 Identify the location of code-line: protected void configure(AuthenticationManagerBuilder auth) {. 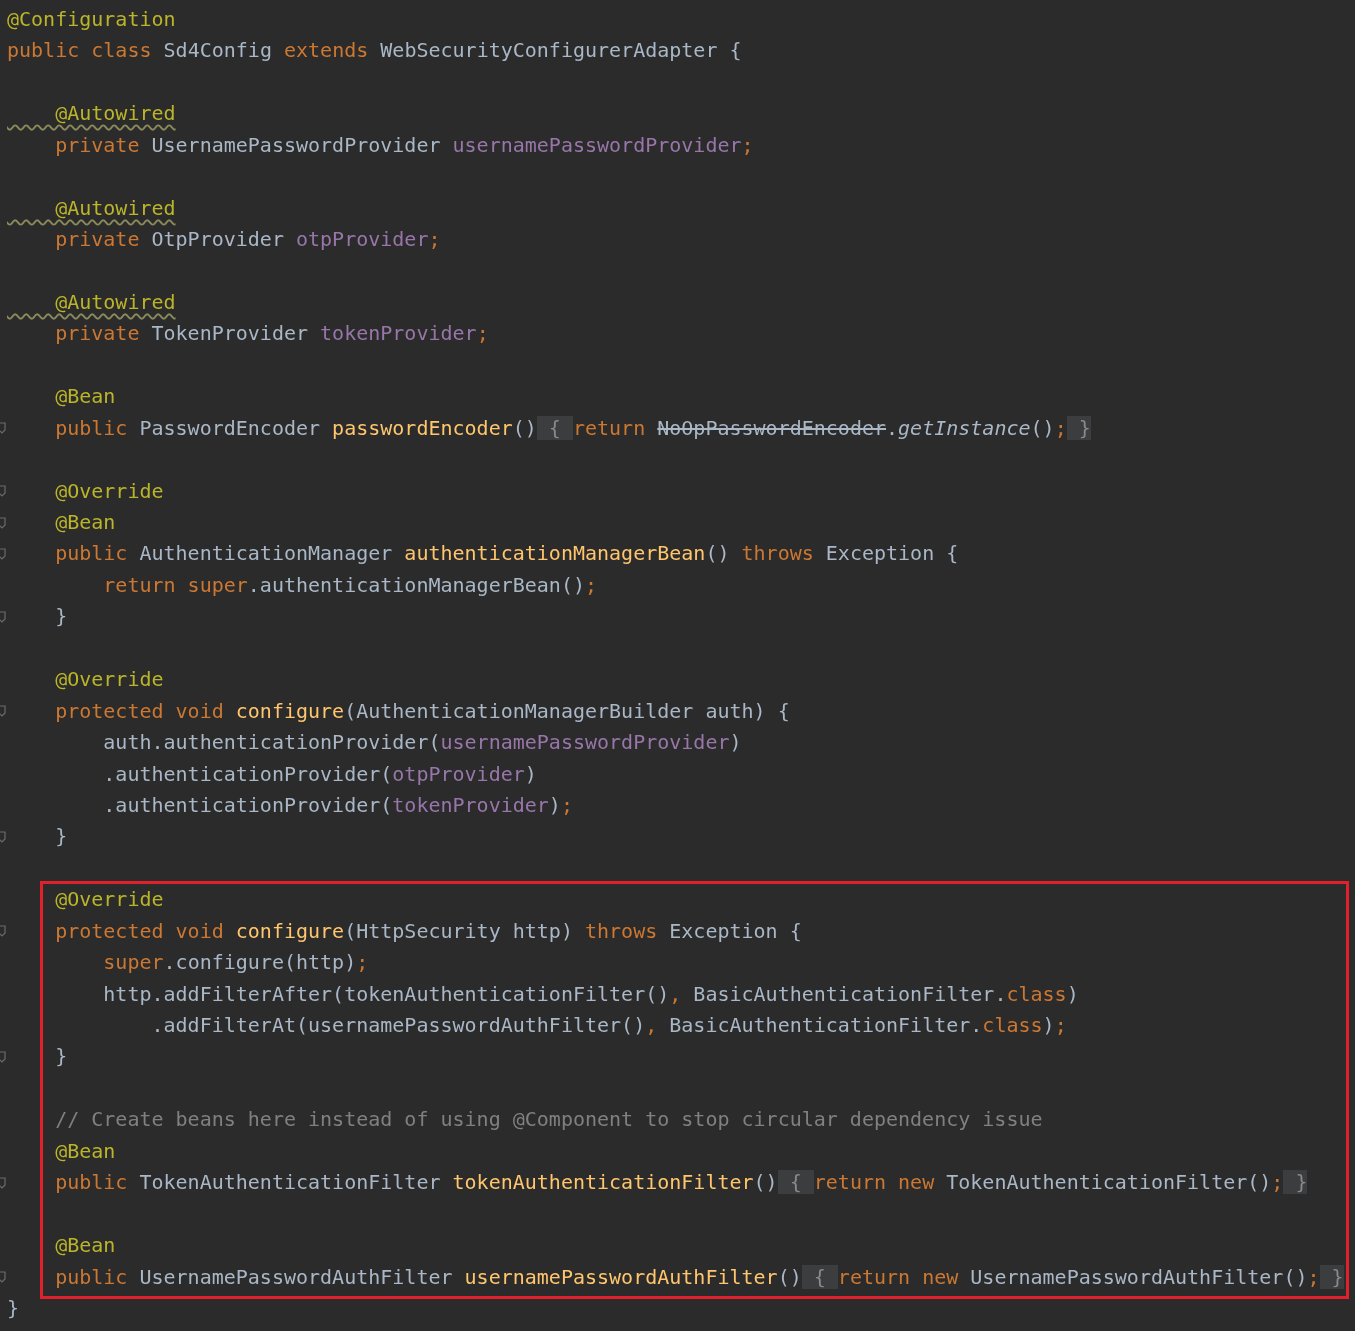
(422, 711).